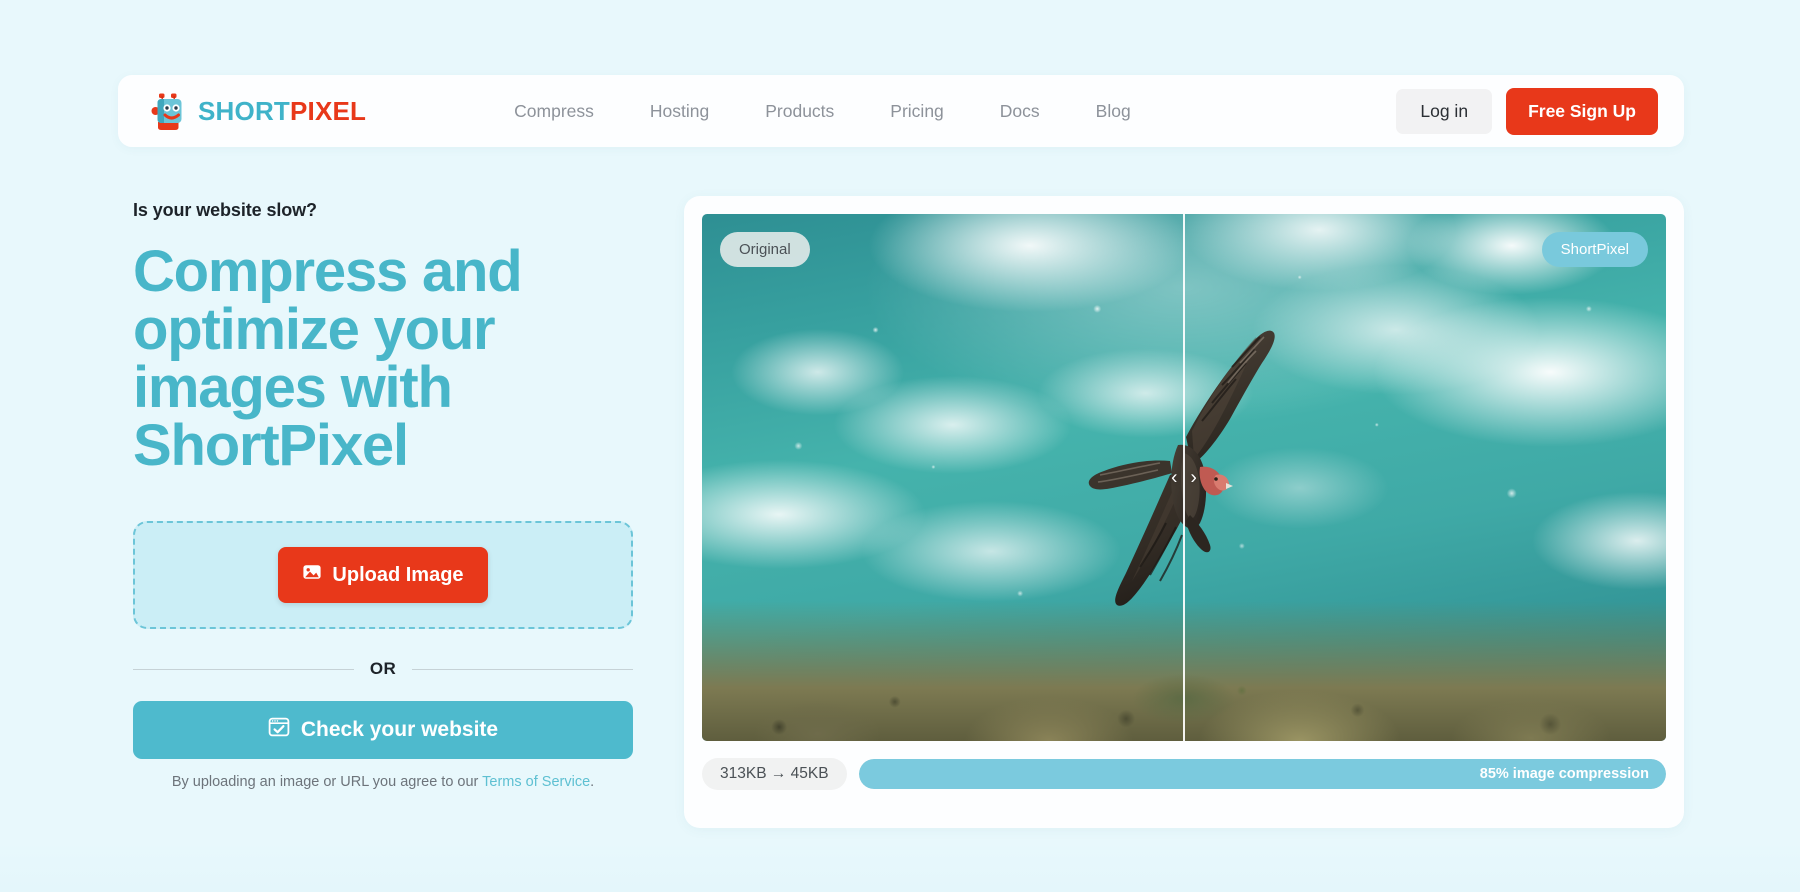  Describe the element at coordinates (1113, 111) in the screenshot. I see `nav-item-blog: Blog` at that location.